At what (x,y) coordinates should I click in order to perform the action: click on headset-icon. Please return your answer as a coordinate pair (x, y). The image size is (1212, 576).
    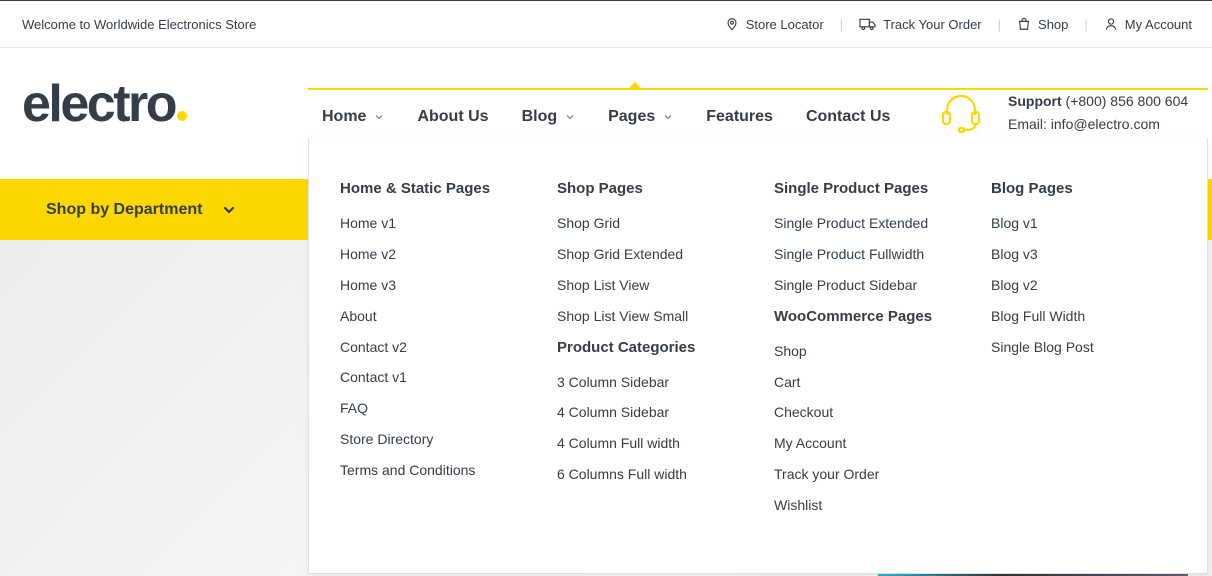
    Looking at the image, I should click on (961, 114).